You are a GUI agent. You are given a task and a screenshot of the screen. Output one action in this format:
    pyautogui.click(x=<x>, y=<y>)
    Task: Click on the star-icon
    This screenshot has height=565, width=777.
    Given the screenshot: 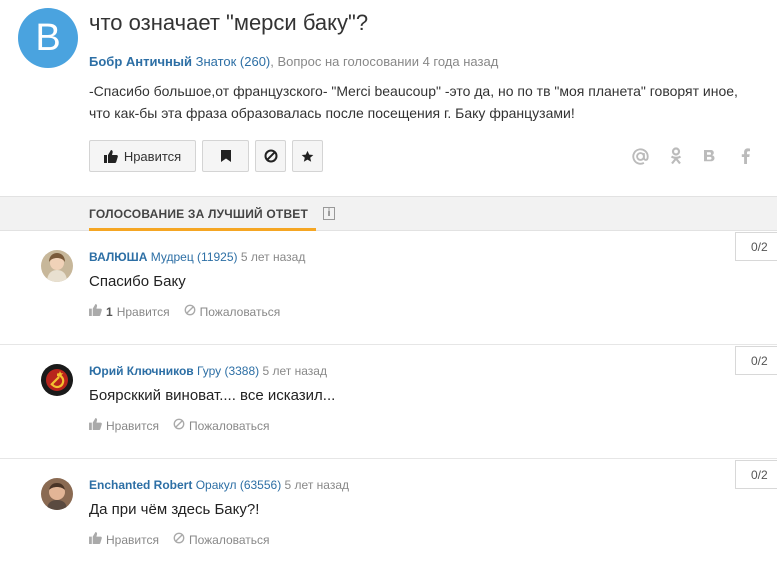 What is the action you would take?
    pyautogui.click(x=307, y=156)
    